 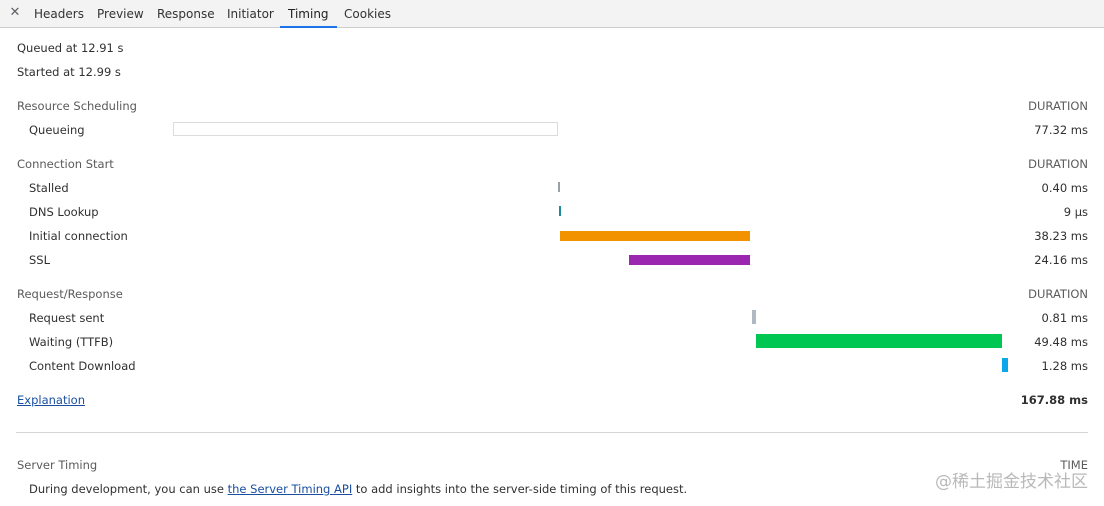 What do you see at coordinates (560, 211) in the screenshot?
I see `bar-dns-lookup` at bounding box center [560, 211].